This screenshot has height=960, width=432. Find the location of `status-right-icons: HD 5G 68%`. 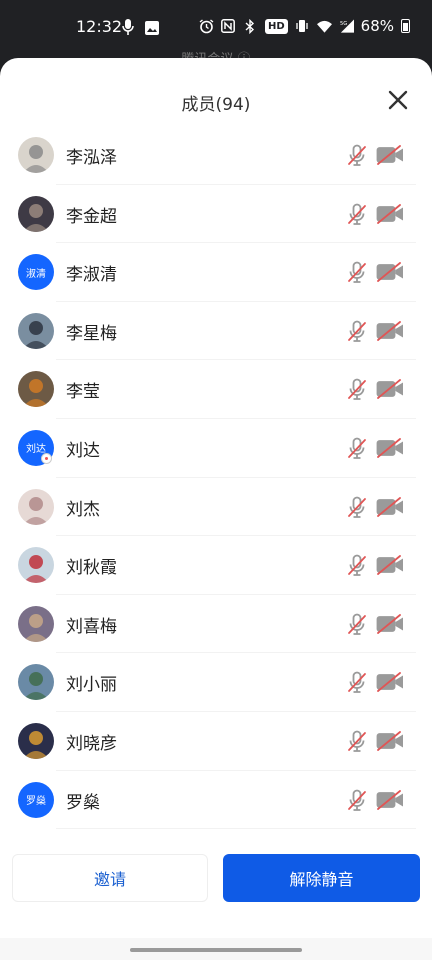

status-right-icons: HD 5G 68% is located at coordinates (304, 26).